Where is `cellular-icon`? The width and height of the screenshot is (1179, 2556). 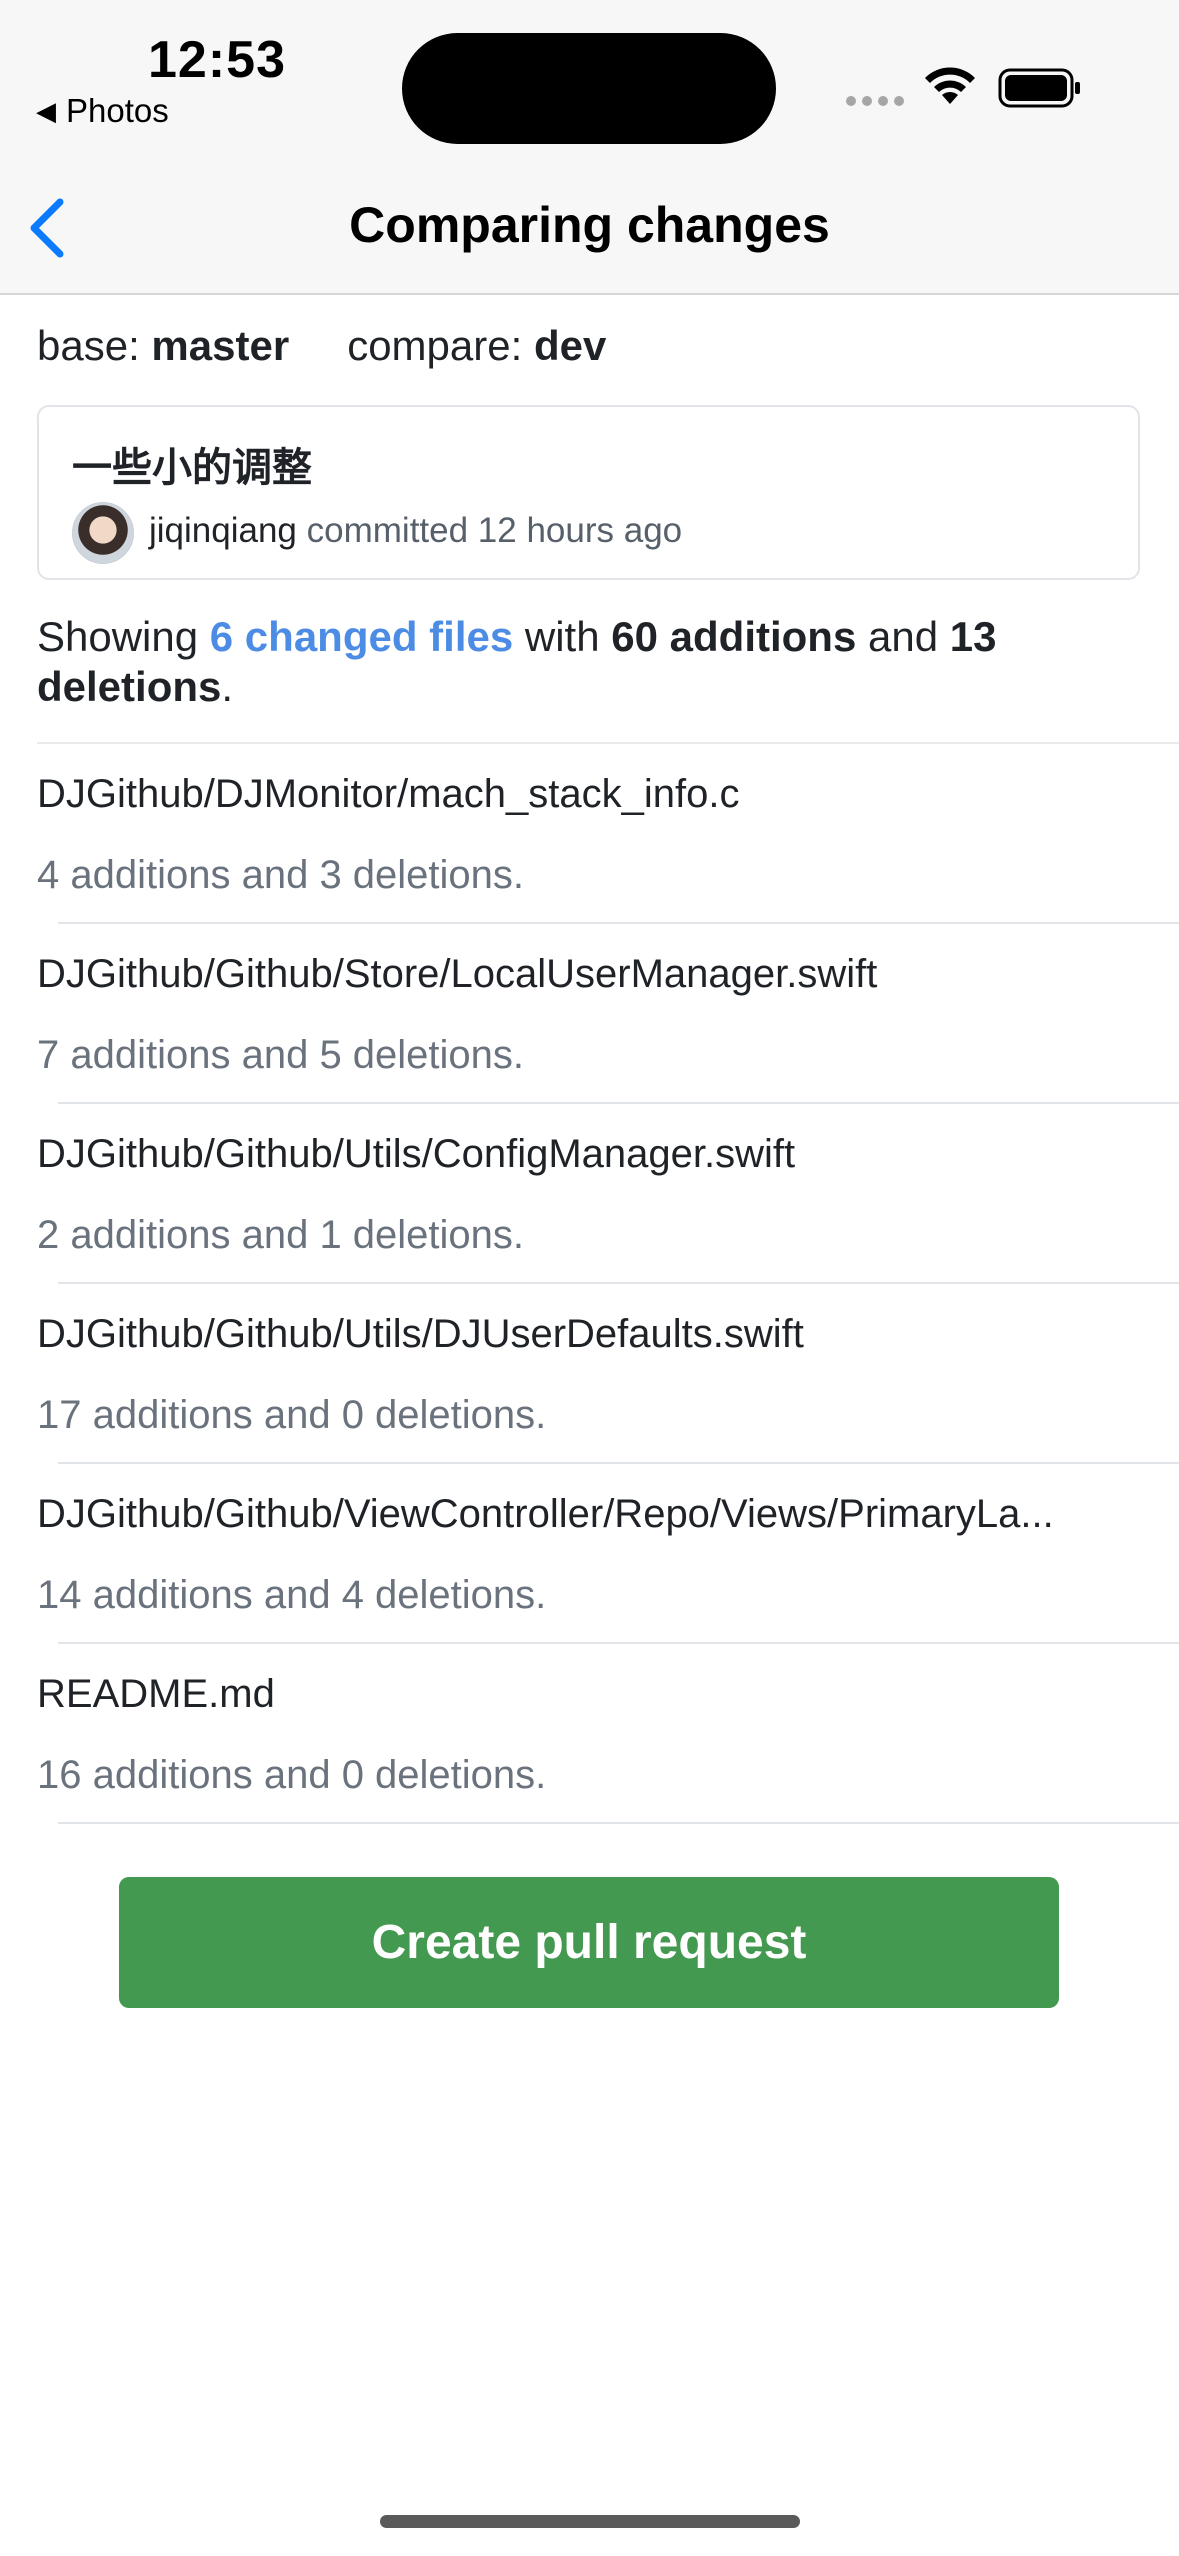
cellular-icon is located at coordinates (875, 101).